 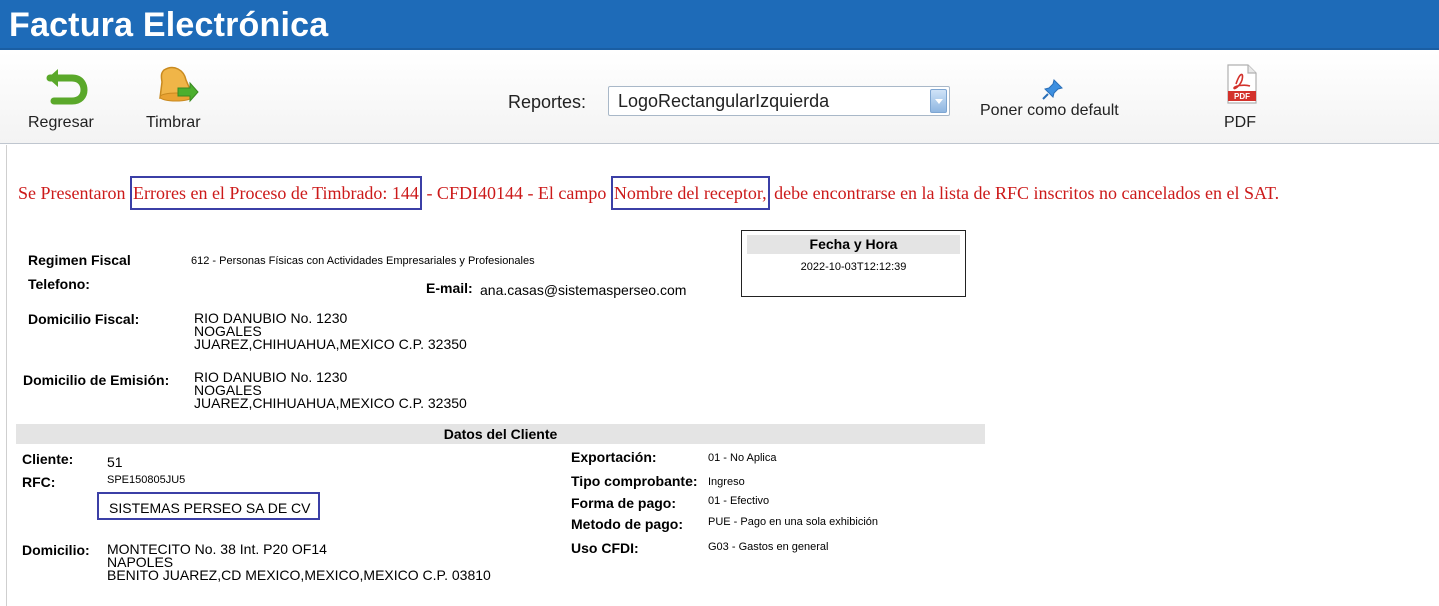 What do you see at coordinates (719, 25) in the screenshot?
I see `app-header: Factura Electrónica` at bounding box center [719, 25].